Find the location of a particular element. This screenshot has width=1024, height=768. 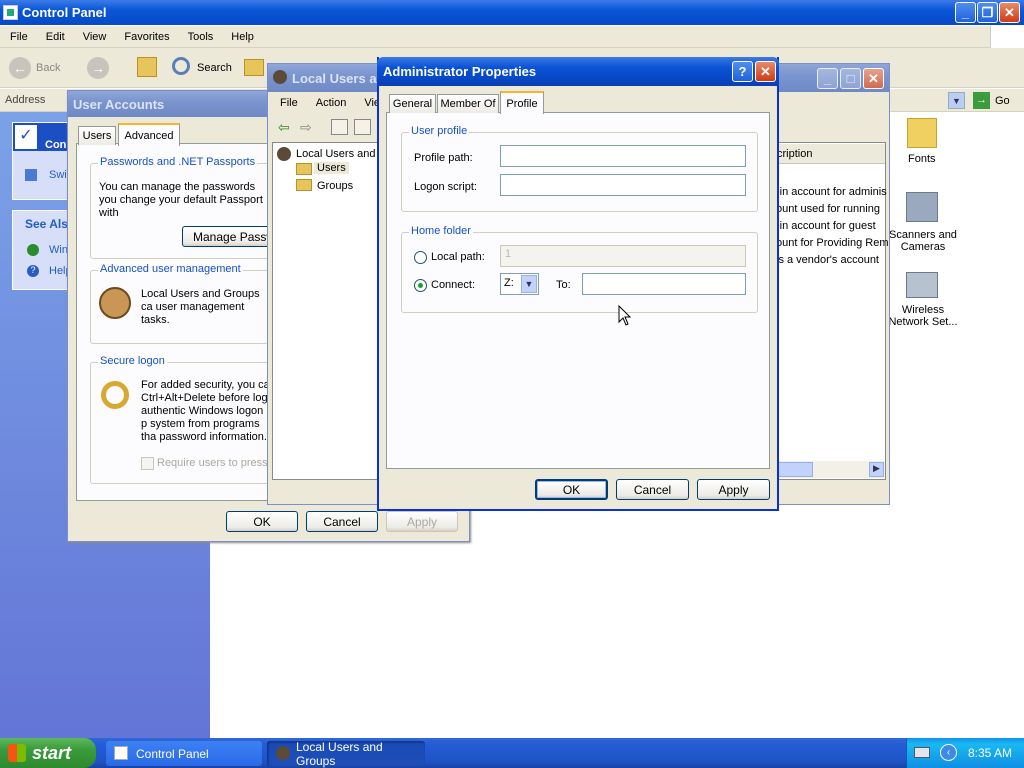

table-row: -in account for guest is located at coordinates (826, 226).